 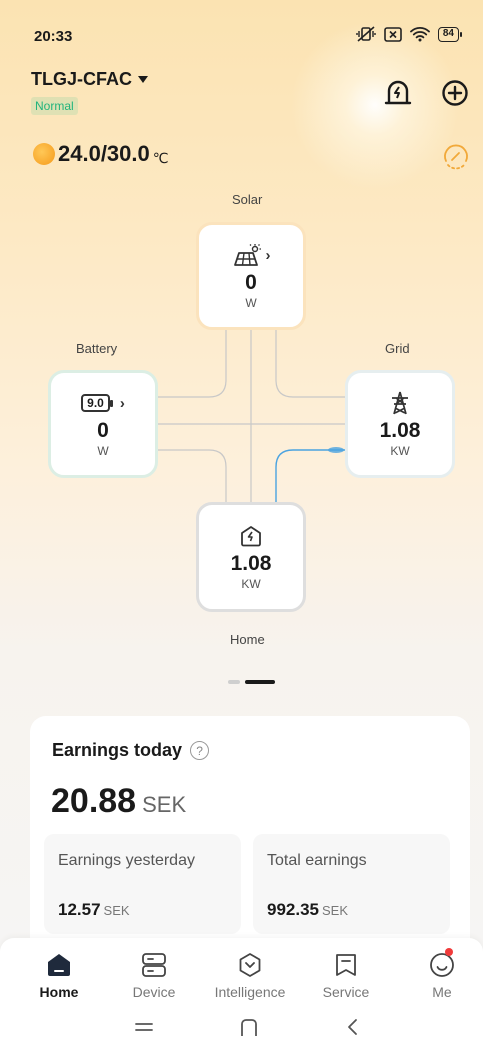 I want to click on bottom-nav: Home Device Intelligence Service Me, so click(x=241, y=972).